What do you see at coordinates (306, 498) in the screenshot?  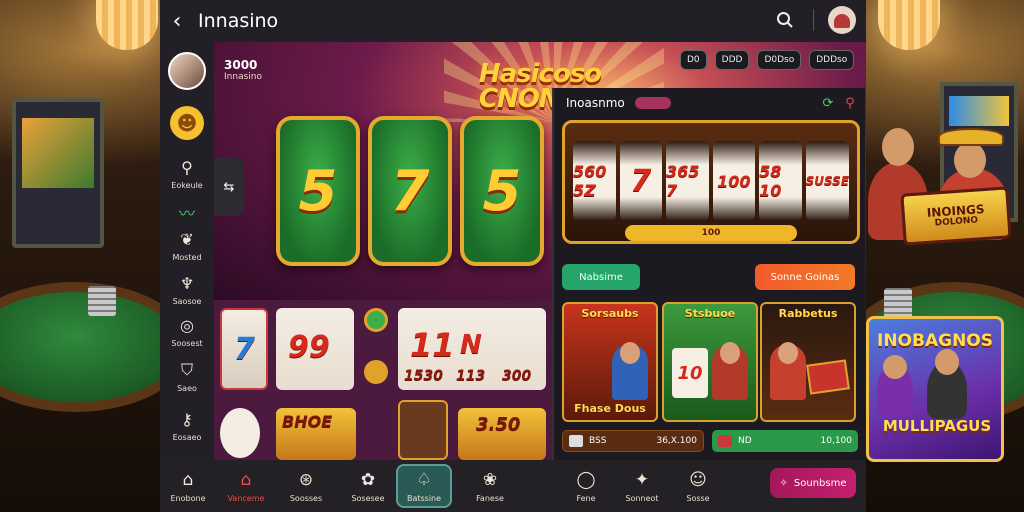 I see `nav-label: Soosses` at bounding box center [306, 498].